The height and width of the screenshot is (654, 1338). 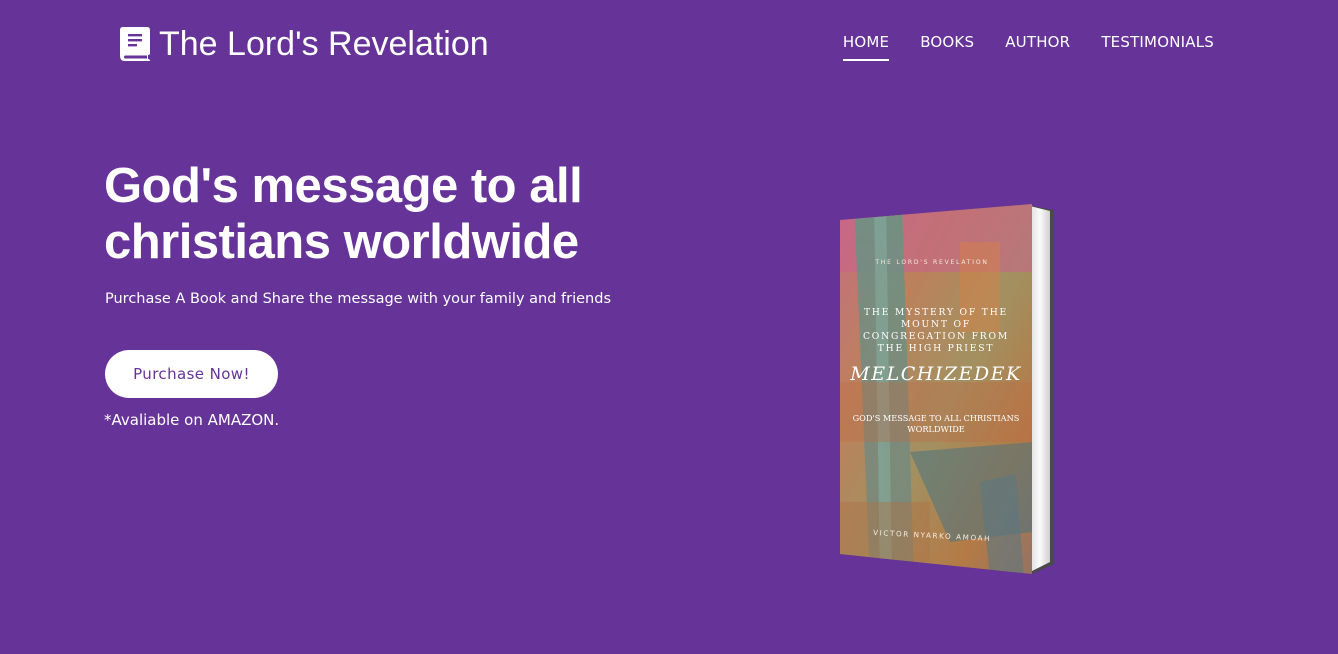 I want to click on nav-home: HOME, so click(x=866, y=47).